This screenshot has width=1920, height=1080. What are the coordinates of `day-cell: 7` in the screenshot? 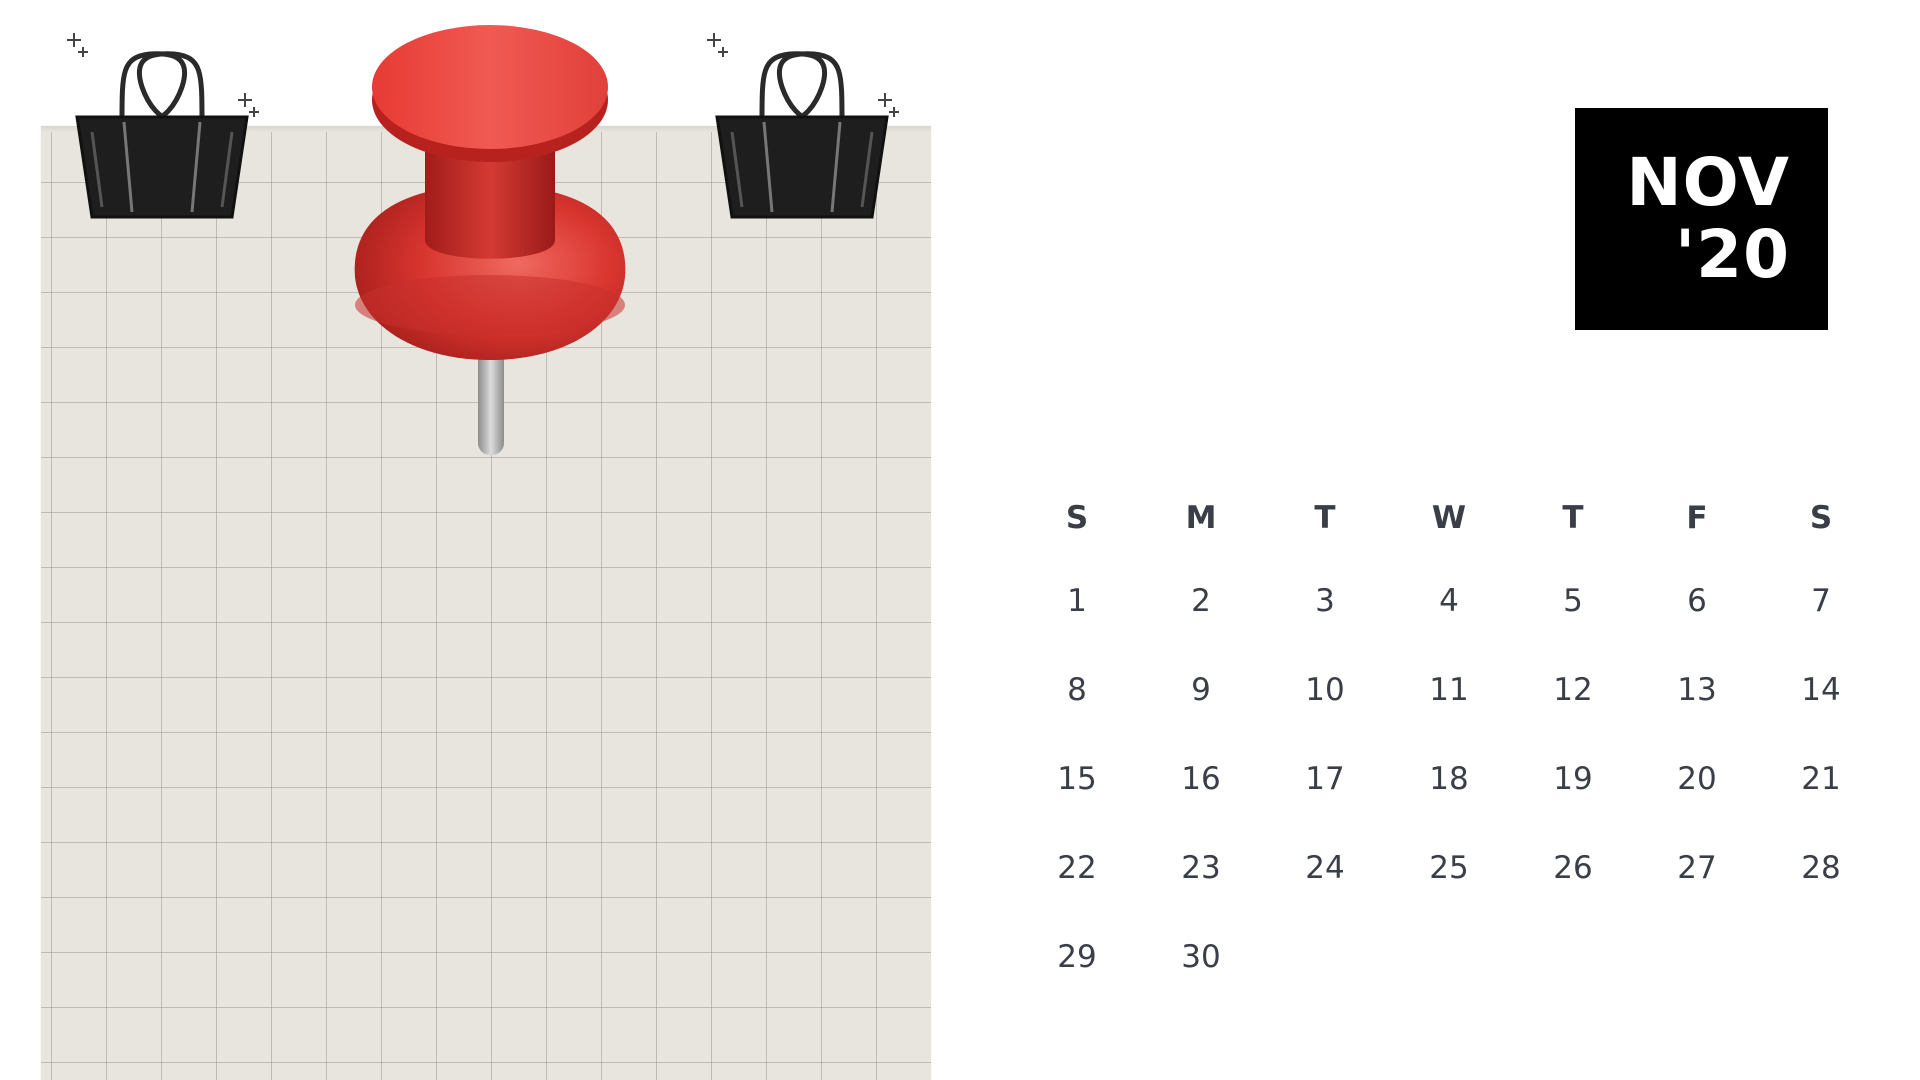 It's located at (1821, 600).